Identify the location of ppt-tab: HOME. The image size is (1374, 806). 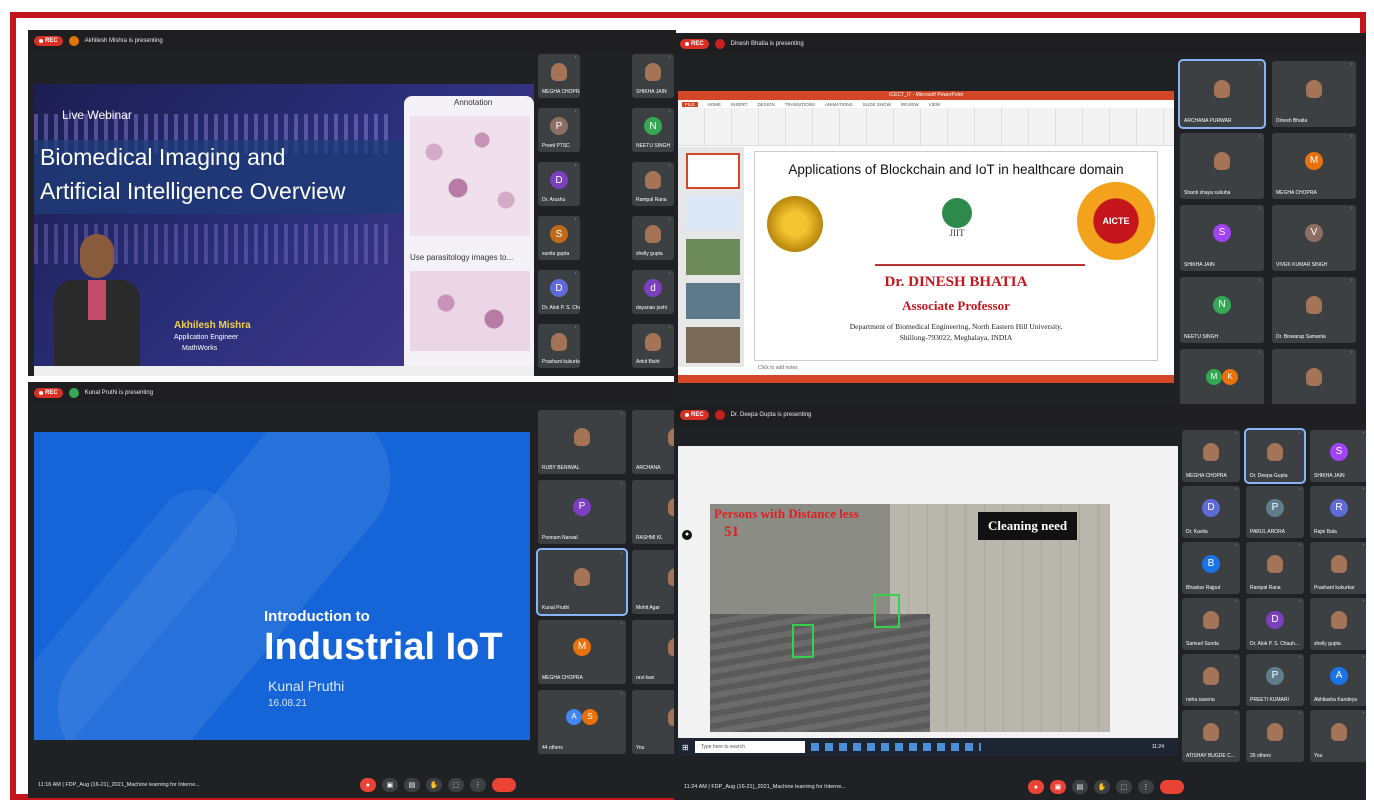
(715, 104).